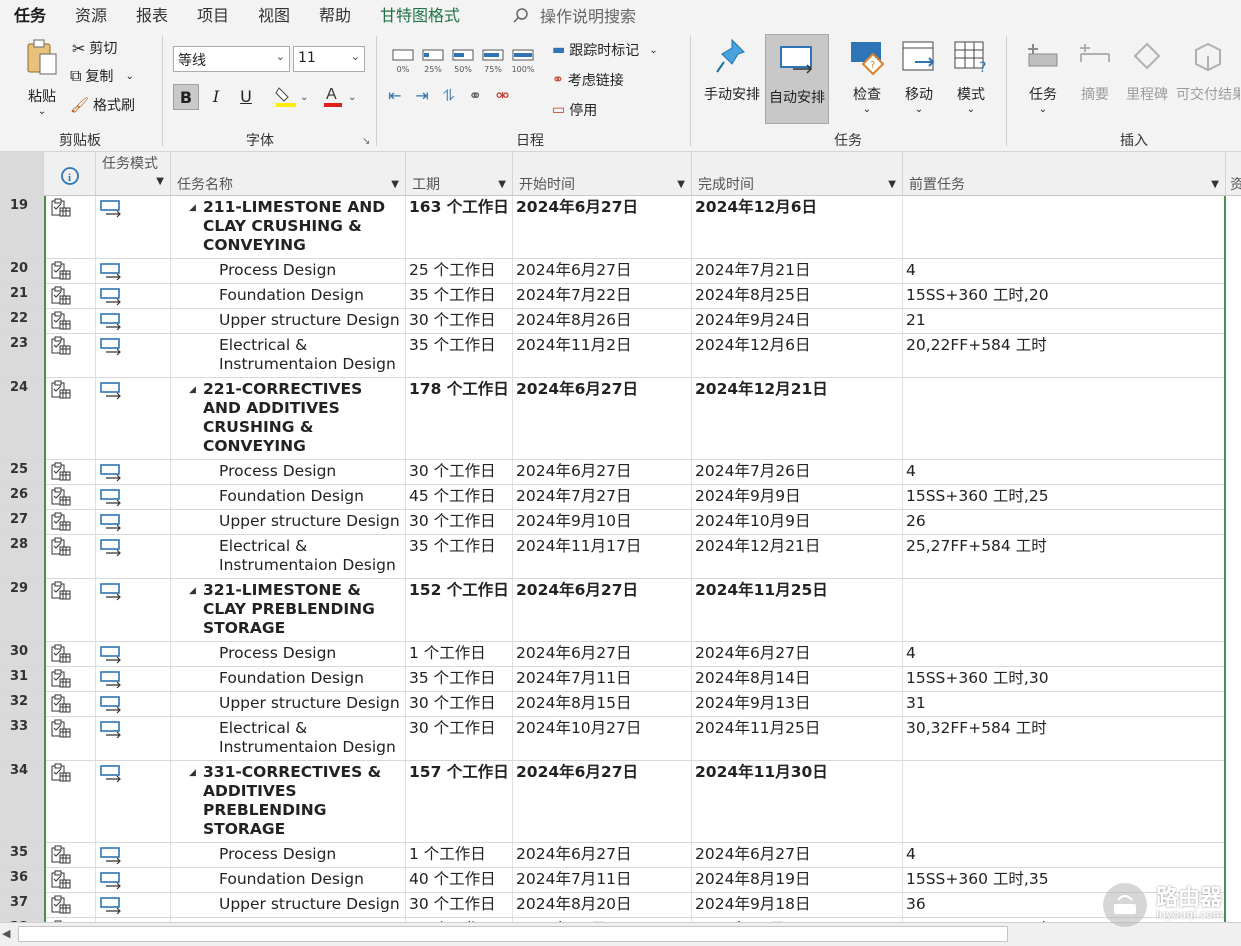  I want to click on percent-0-button: 0%, so click(403, 60).